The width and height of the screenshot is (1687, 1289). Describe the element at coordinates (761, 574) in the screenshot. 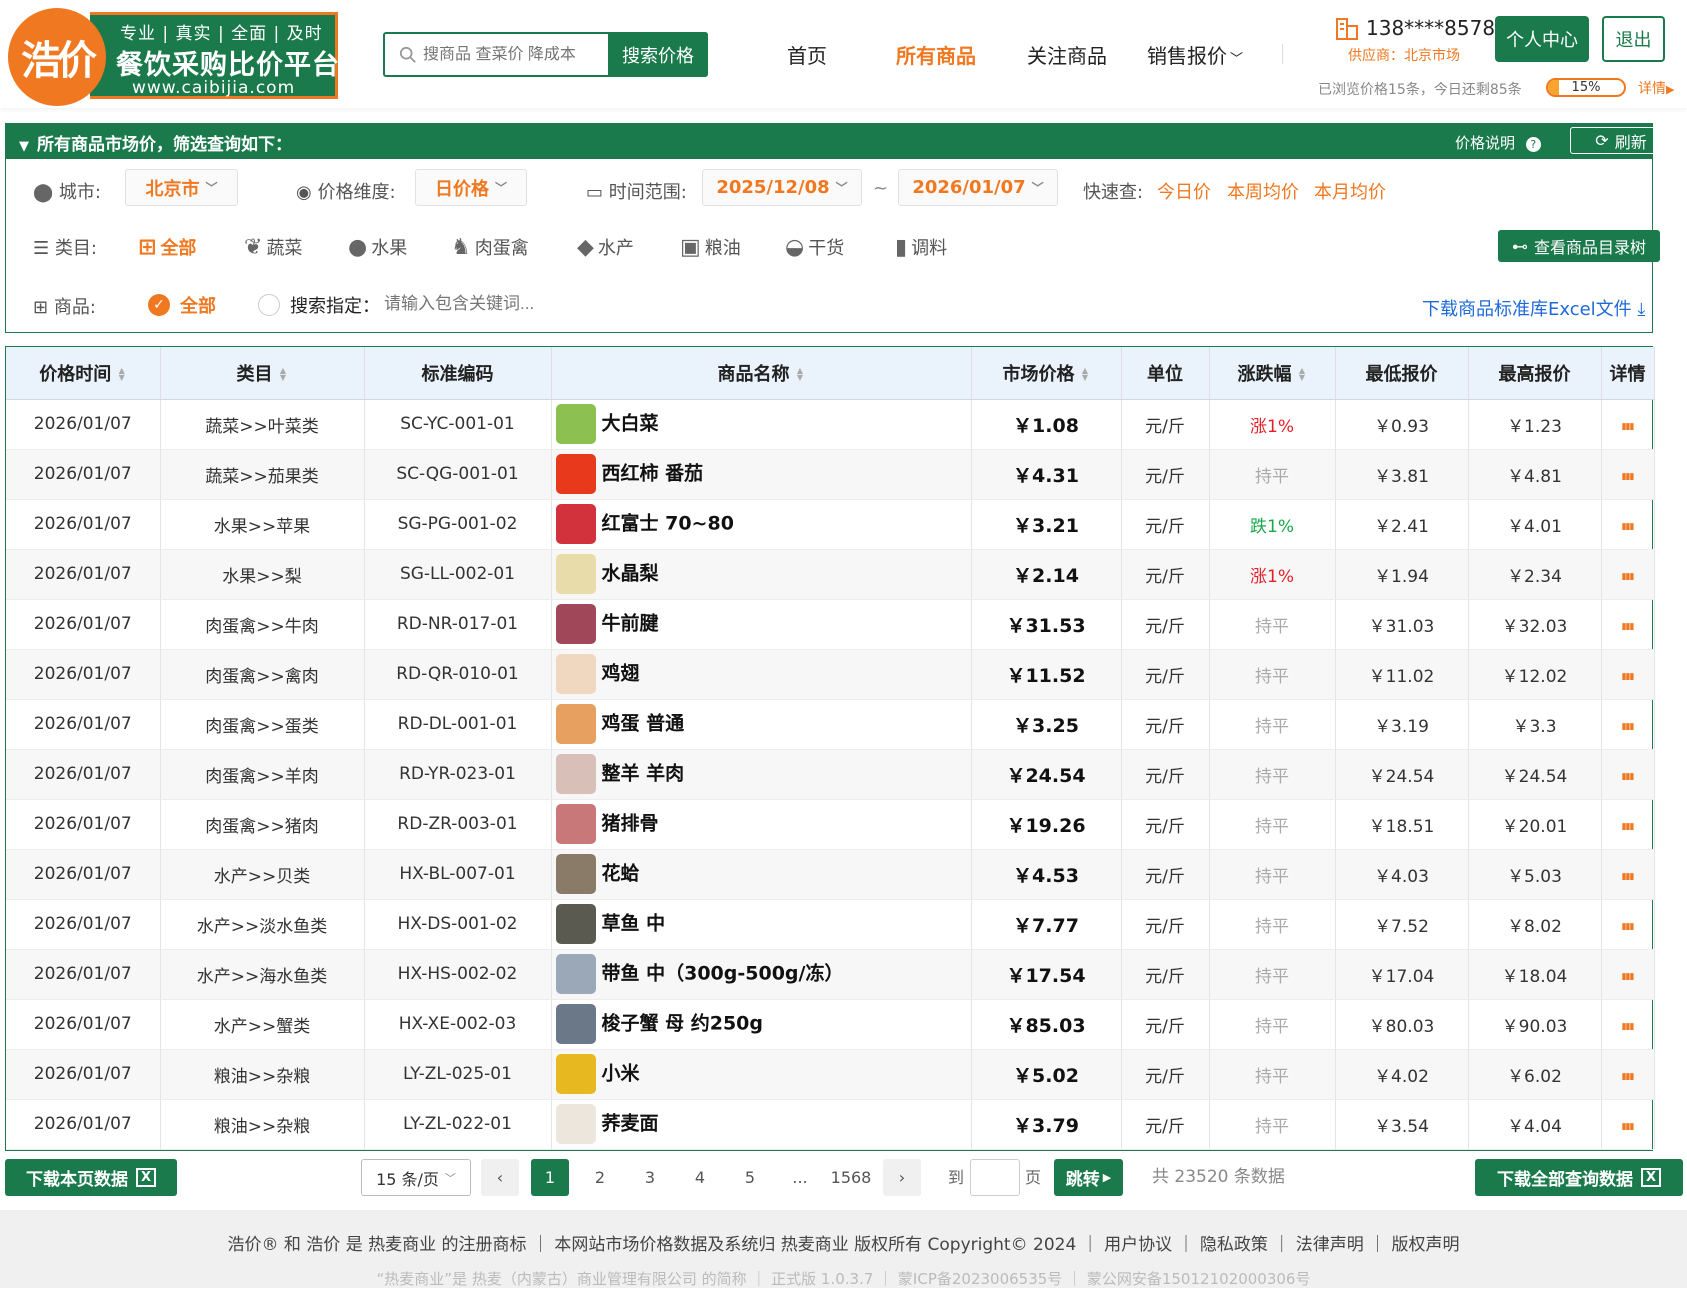

I see `cell-product-name: 水晶梨` at that location.